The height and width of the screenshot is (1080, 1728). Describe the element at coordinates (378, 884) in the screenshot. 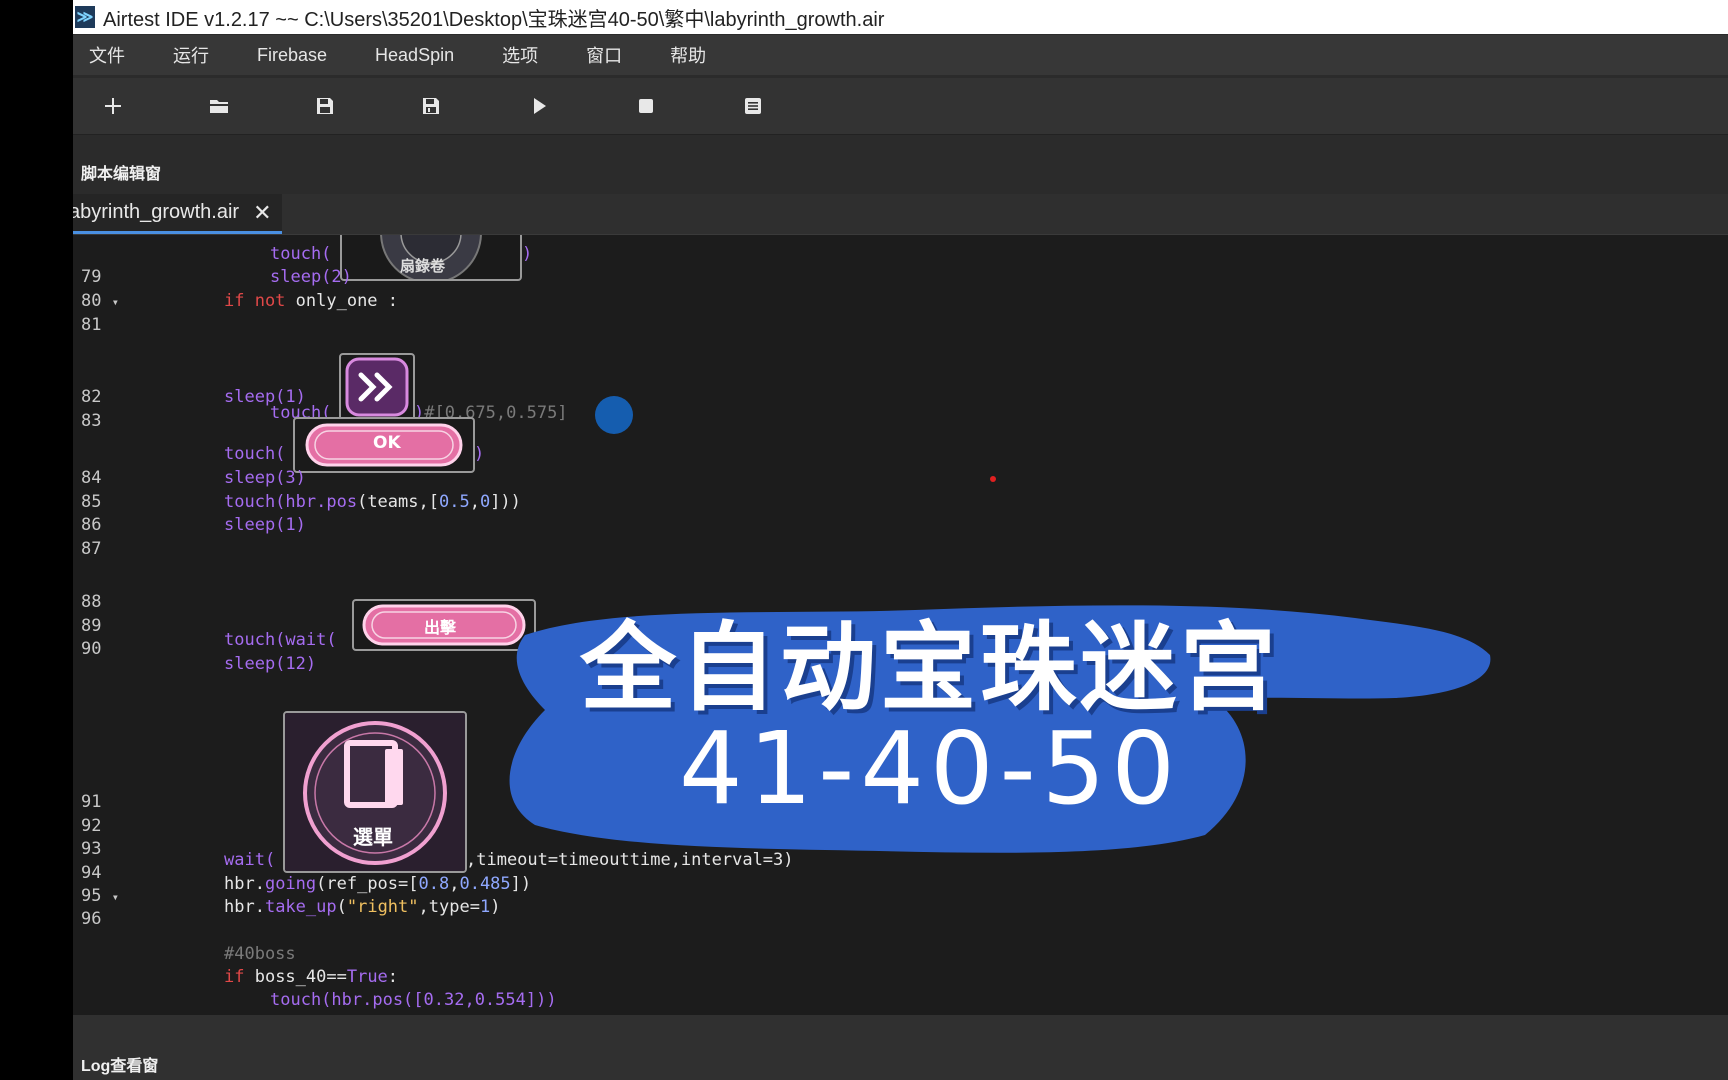

I see `code-line: hbr.going(ref_pos=[0.8,0.485])` at that location.